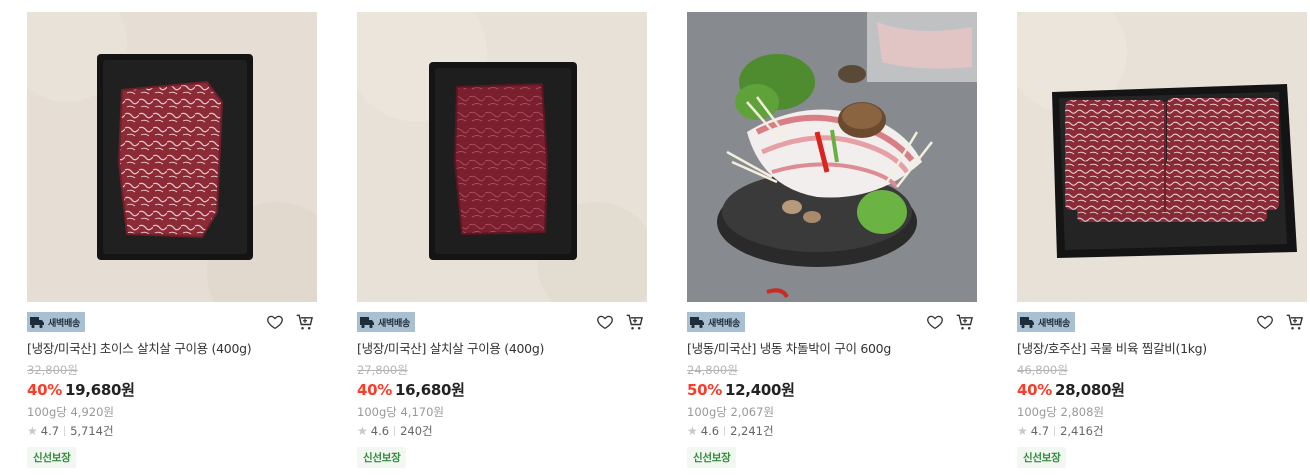  Describe the element at coordinates (1042, 370) in the screenshot. I see `original-price: 46,800원` at that location.